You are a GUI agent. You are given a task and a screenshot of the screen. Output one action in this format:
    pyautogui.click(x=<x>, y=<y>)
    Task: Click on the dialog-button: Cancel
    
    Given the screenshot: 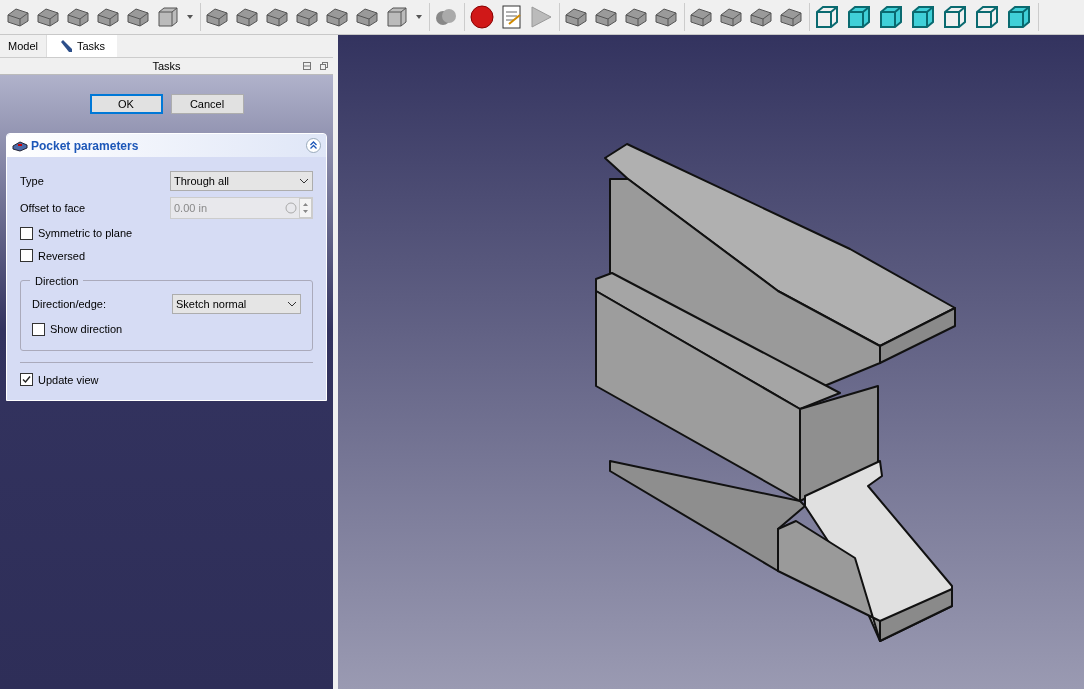 What is the action you would take?
    pyautogui.click(x=207, y=104)
    